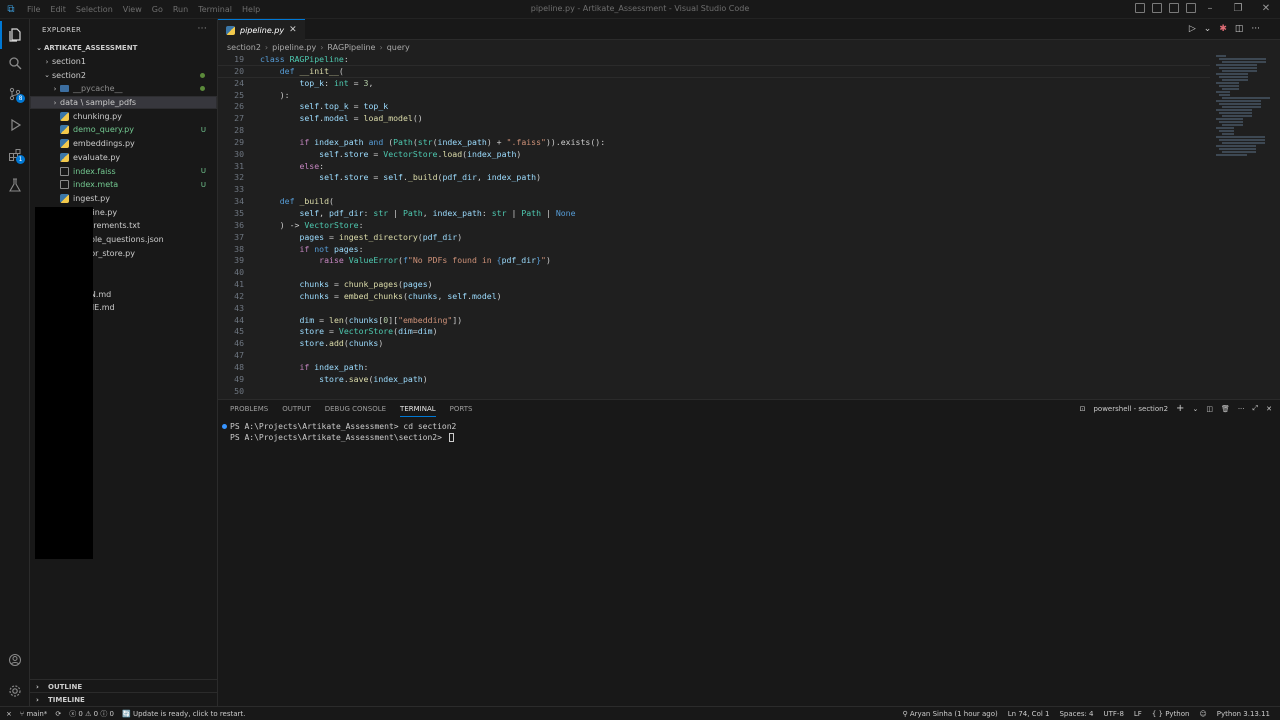  What do you see at coordinates (1130, 409) in the screenshot?
I see `terminal-shell-name: powershell - section2` at bounding box center [1130, 409].